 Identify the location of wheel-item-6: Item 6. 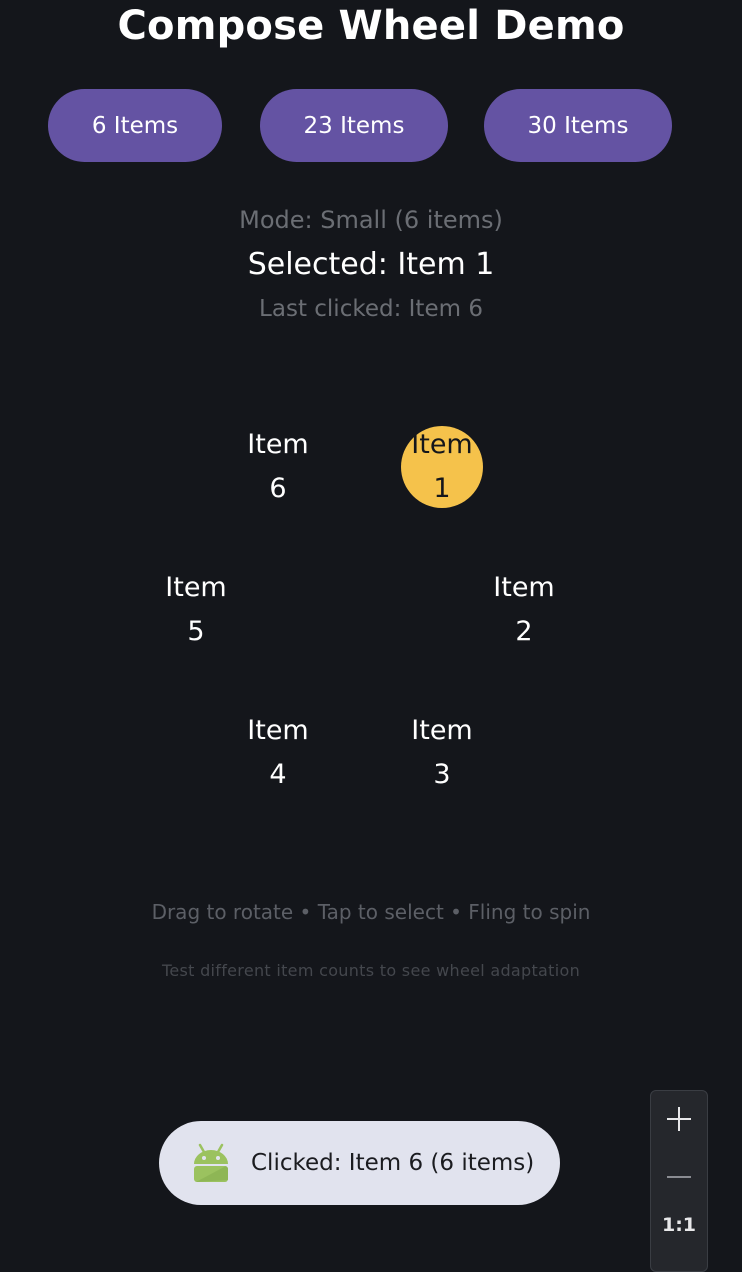
(278, 467).